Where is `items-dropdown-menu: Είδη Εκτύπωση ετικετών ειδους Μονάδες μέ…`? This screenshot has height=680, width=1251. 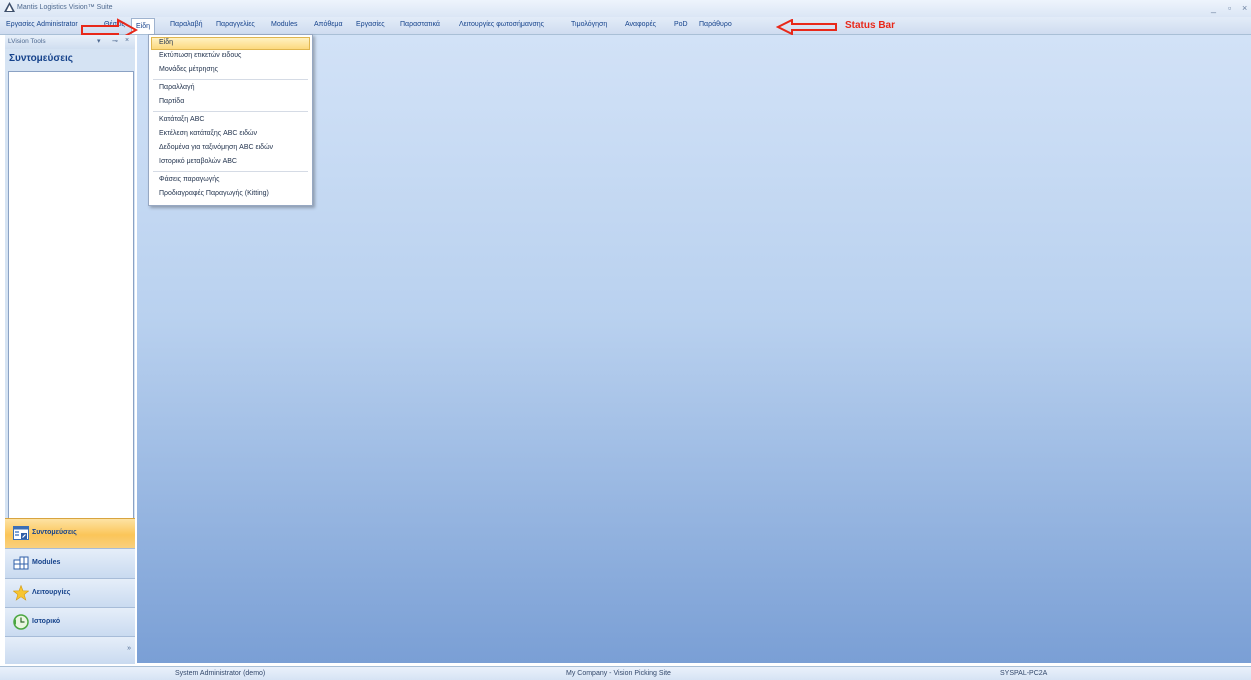 items-dropdown-menu: Είδη Εκτύπωση ετικετών ειδους Μονάδες μέ… is located at coordinates (230, 120).